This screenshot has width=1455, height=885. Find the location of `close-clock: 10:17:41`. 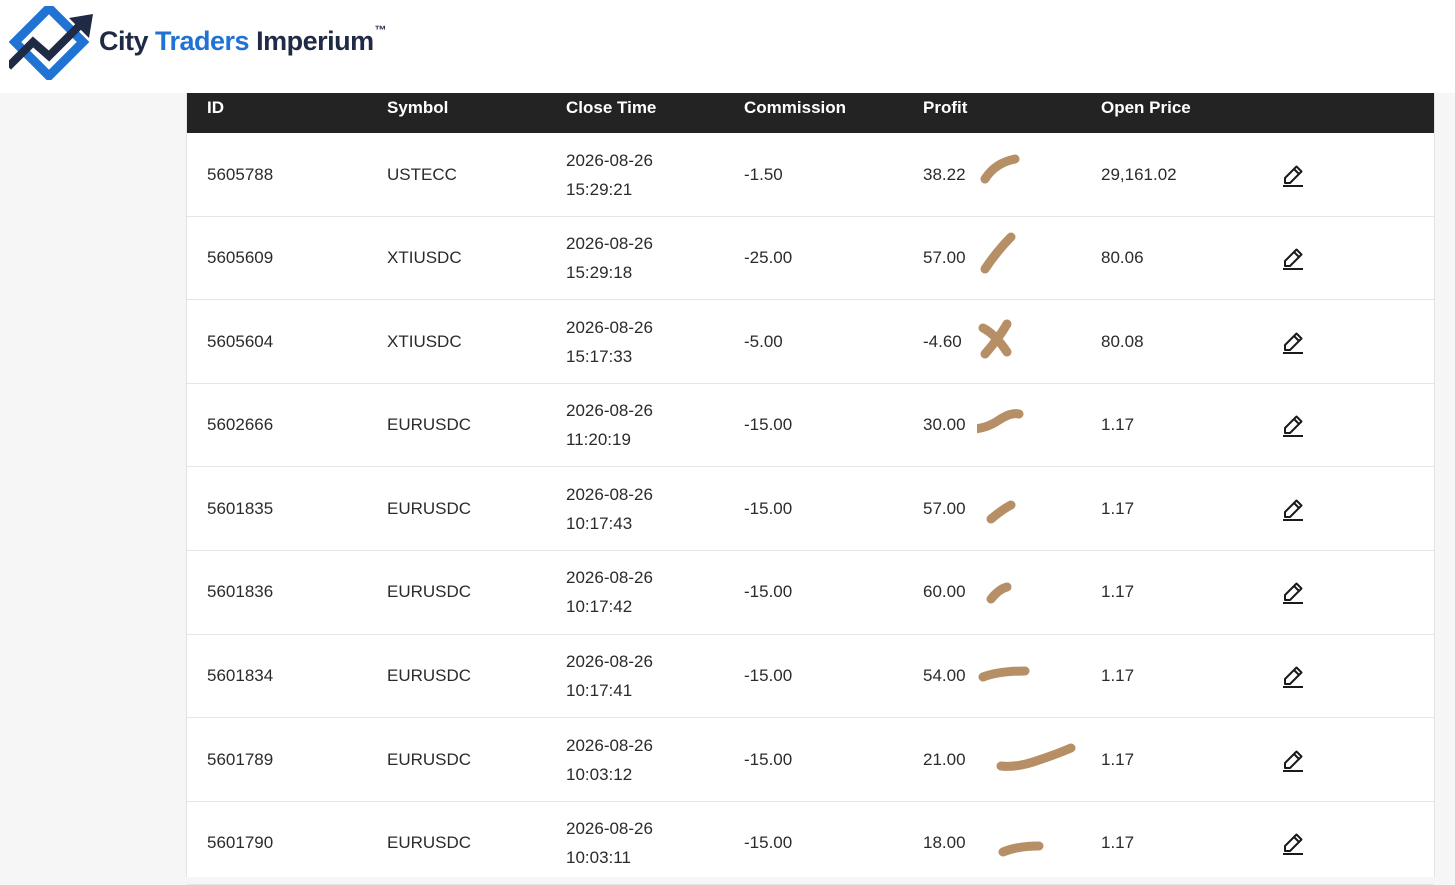

close-clock: 10:17:41 is located at coordinates (599, 691).